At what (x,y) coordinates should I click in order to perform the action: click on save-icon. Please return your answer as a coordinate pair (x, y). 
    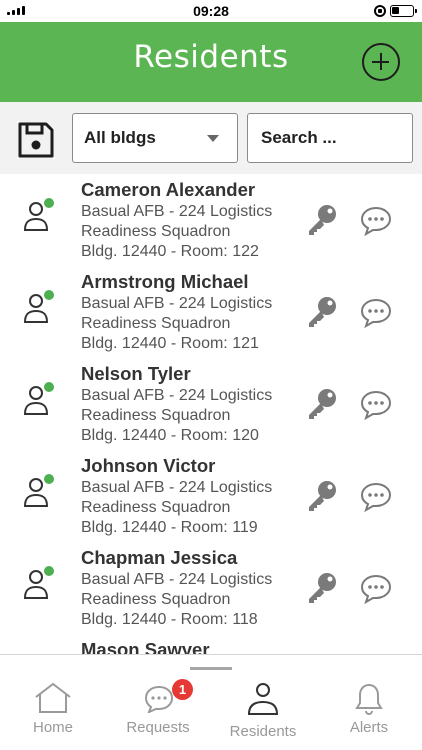
    Looking at the image, I should click on (36, 140).